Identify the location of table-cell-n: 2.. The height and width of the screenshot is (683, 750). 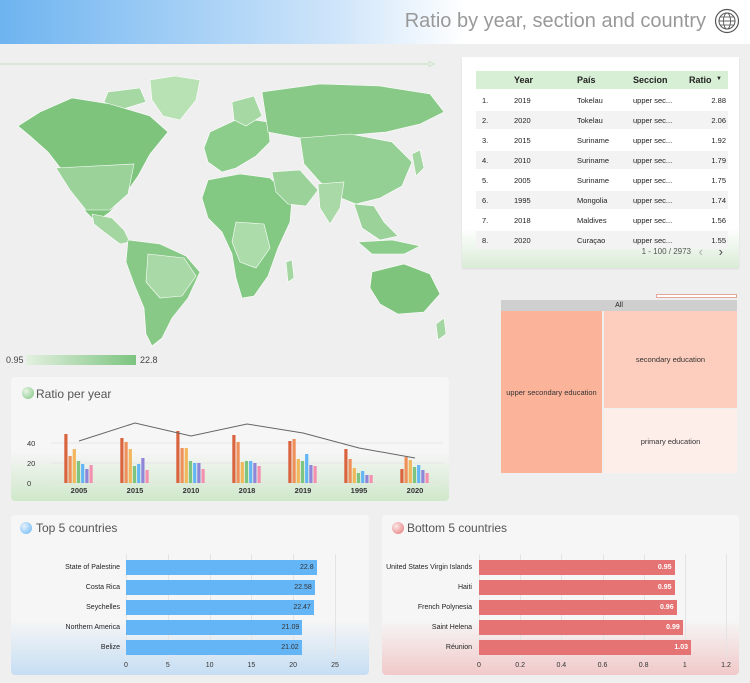
(485, 120).